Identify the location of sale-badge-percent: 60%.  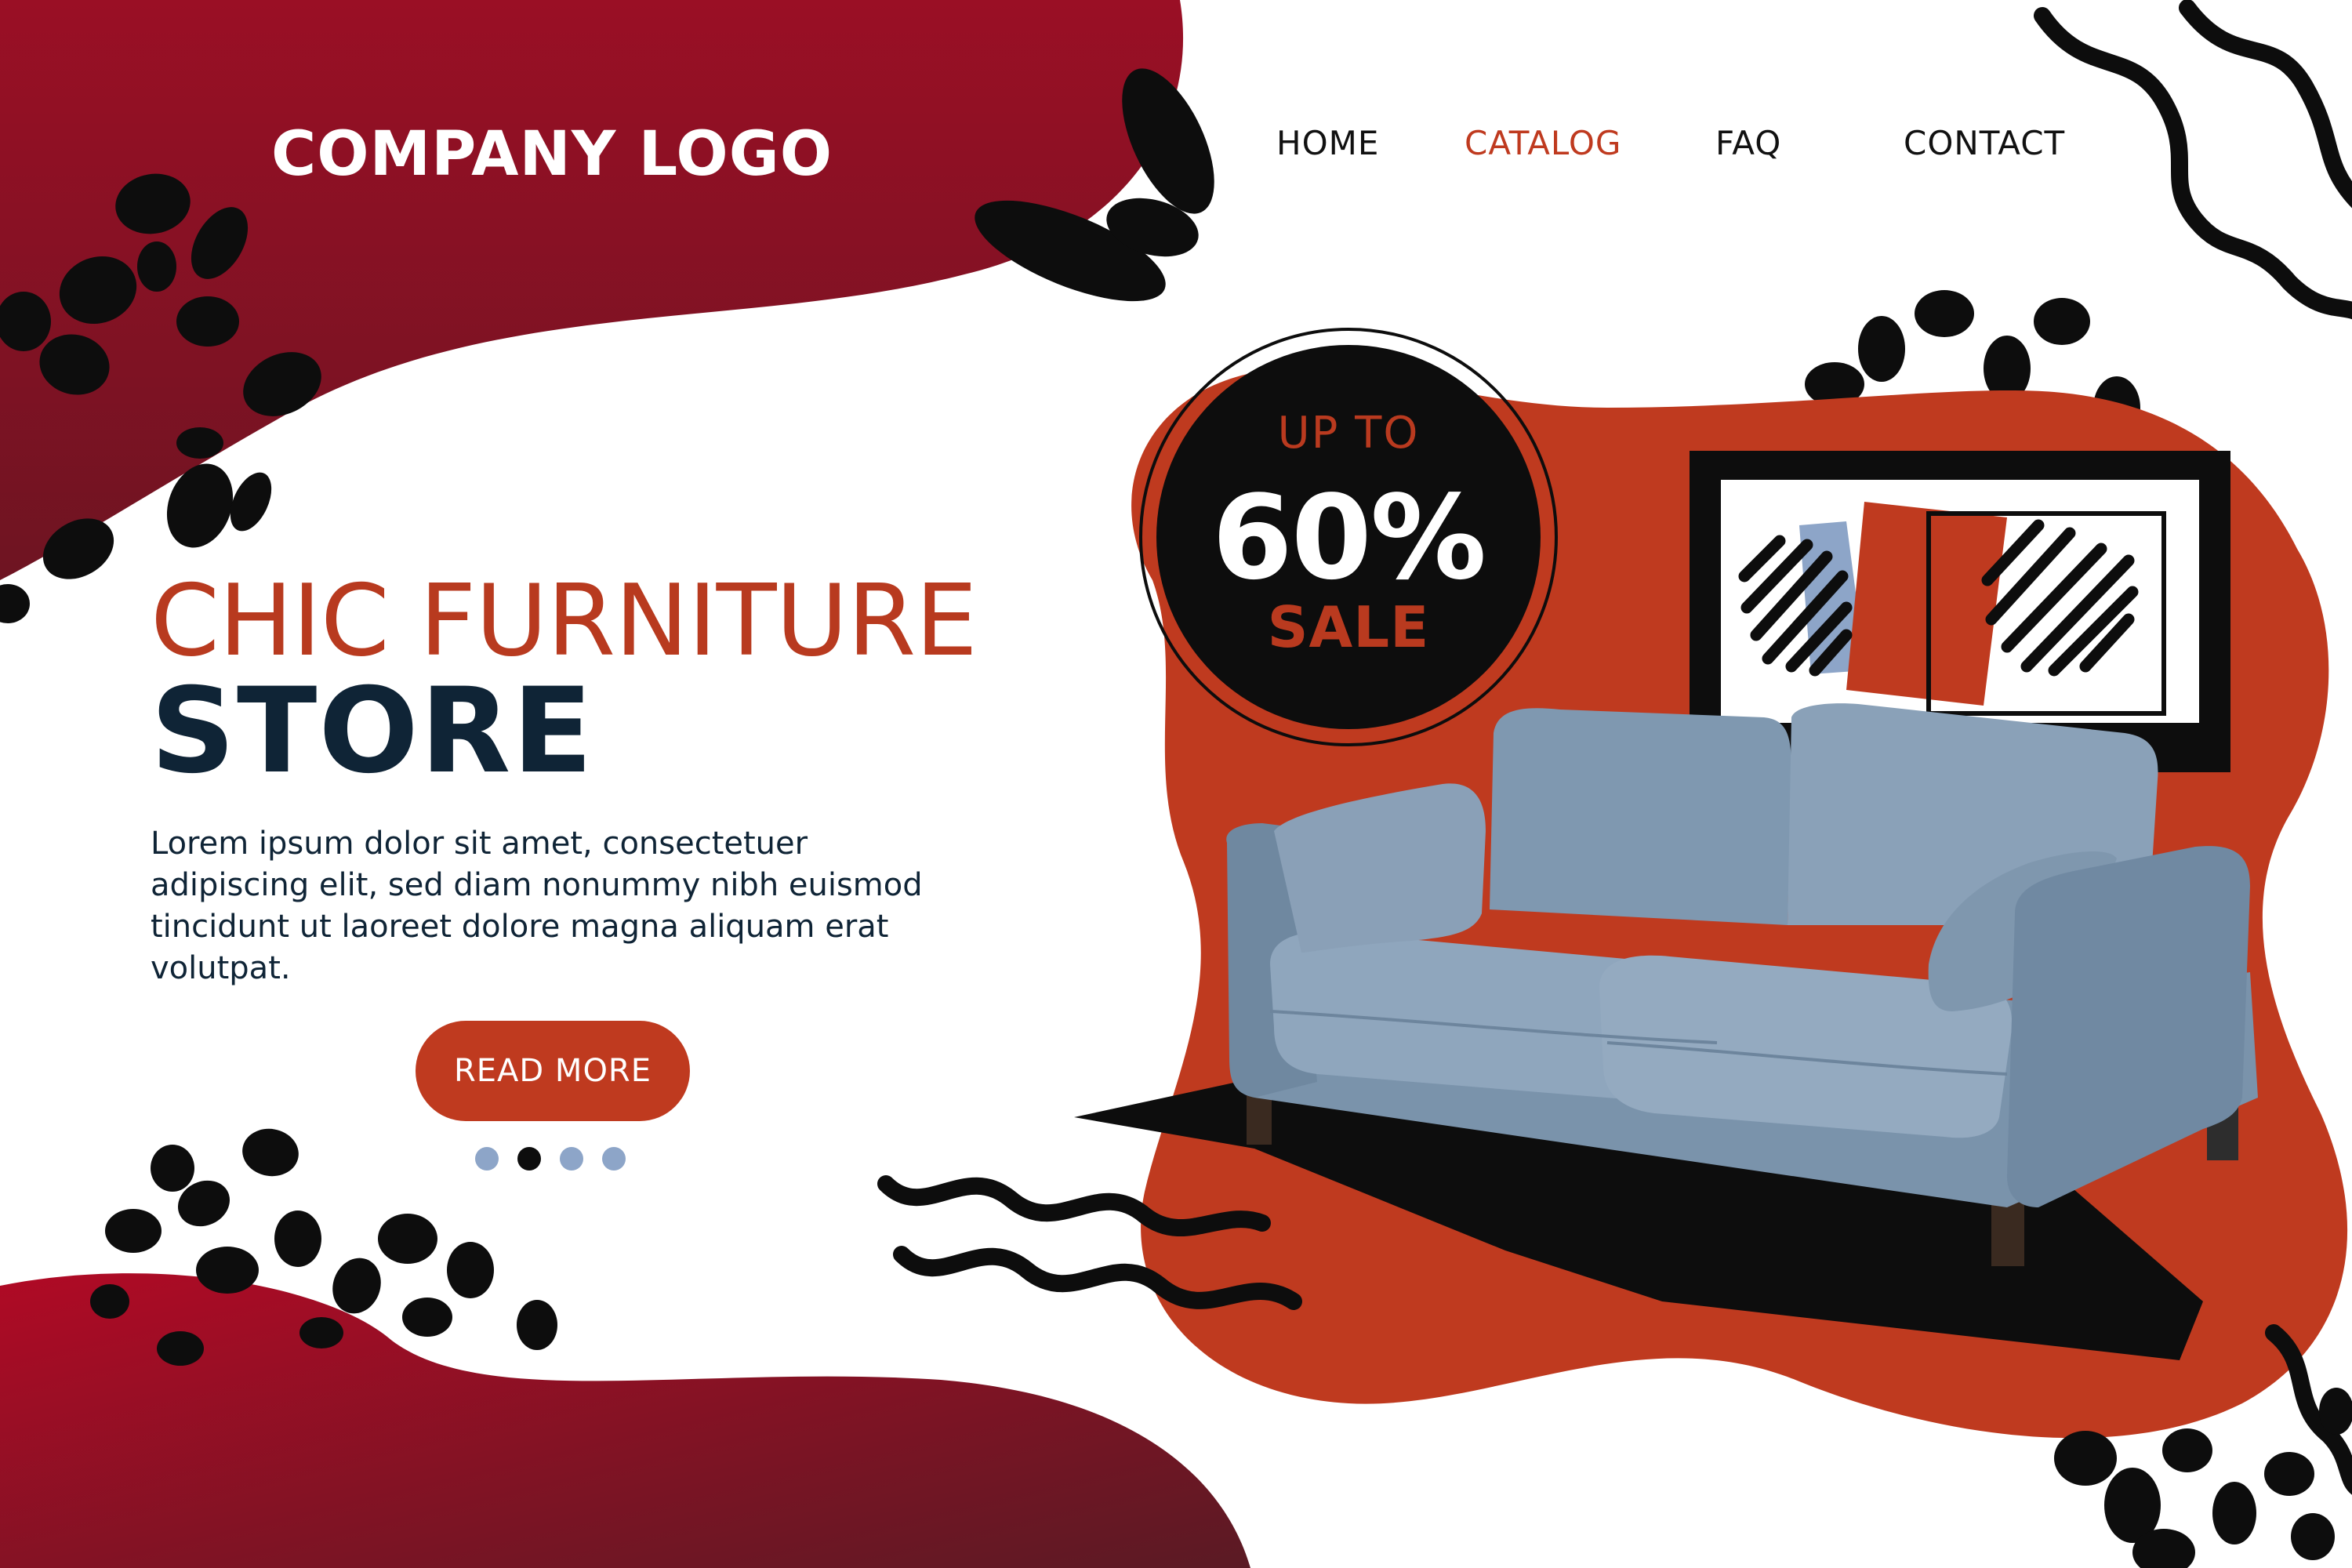
(1348, 537).